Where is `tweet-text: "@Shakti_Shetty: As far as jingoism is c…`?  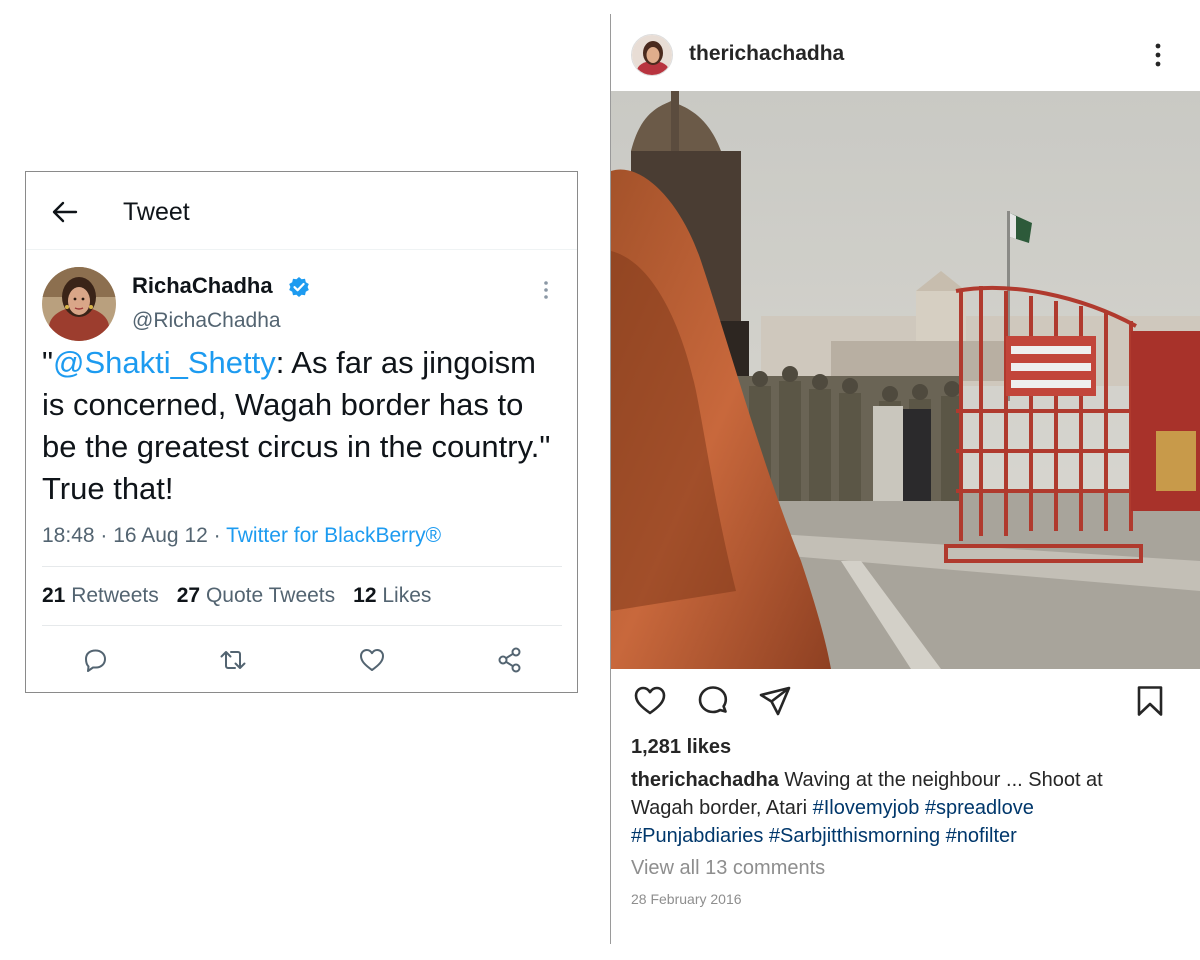
tweet-text: "@Shakti_Shetty: As far as jingoism is c… is located at coordinates (302, 426).